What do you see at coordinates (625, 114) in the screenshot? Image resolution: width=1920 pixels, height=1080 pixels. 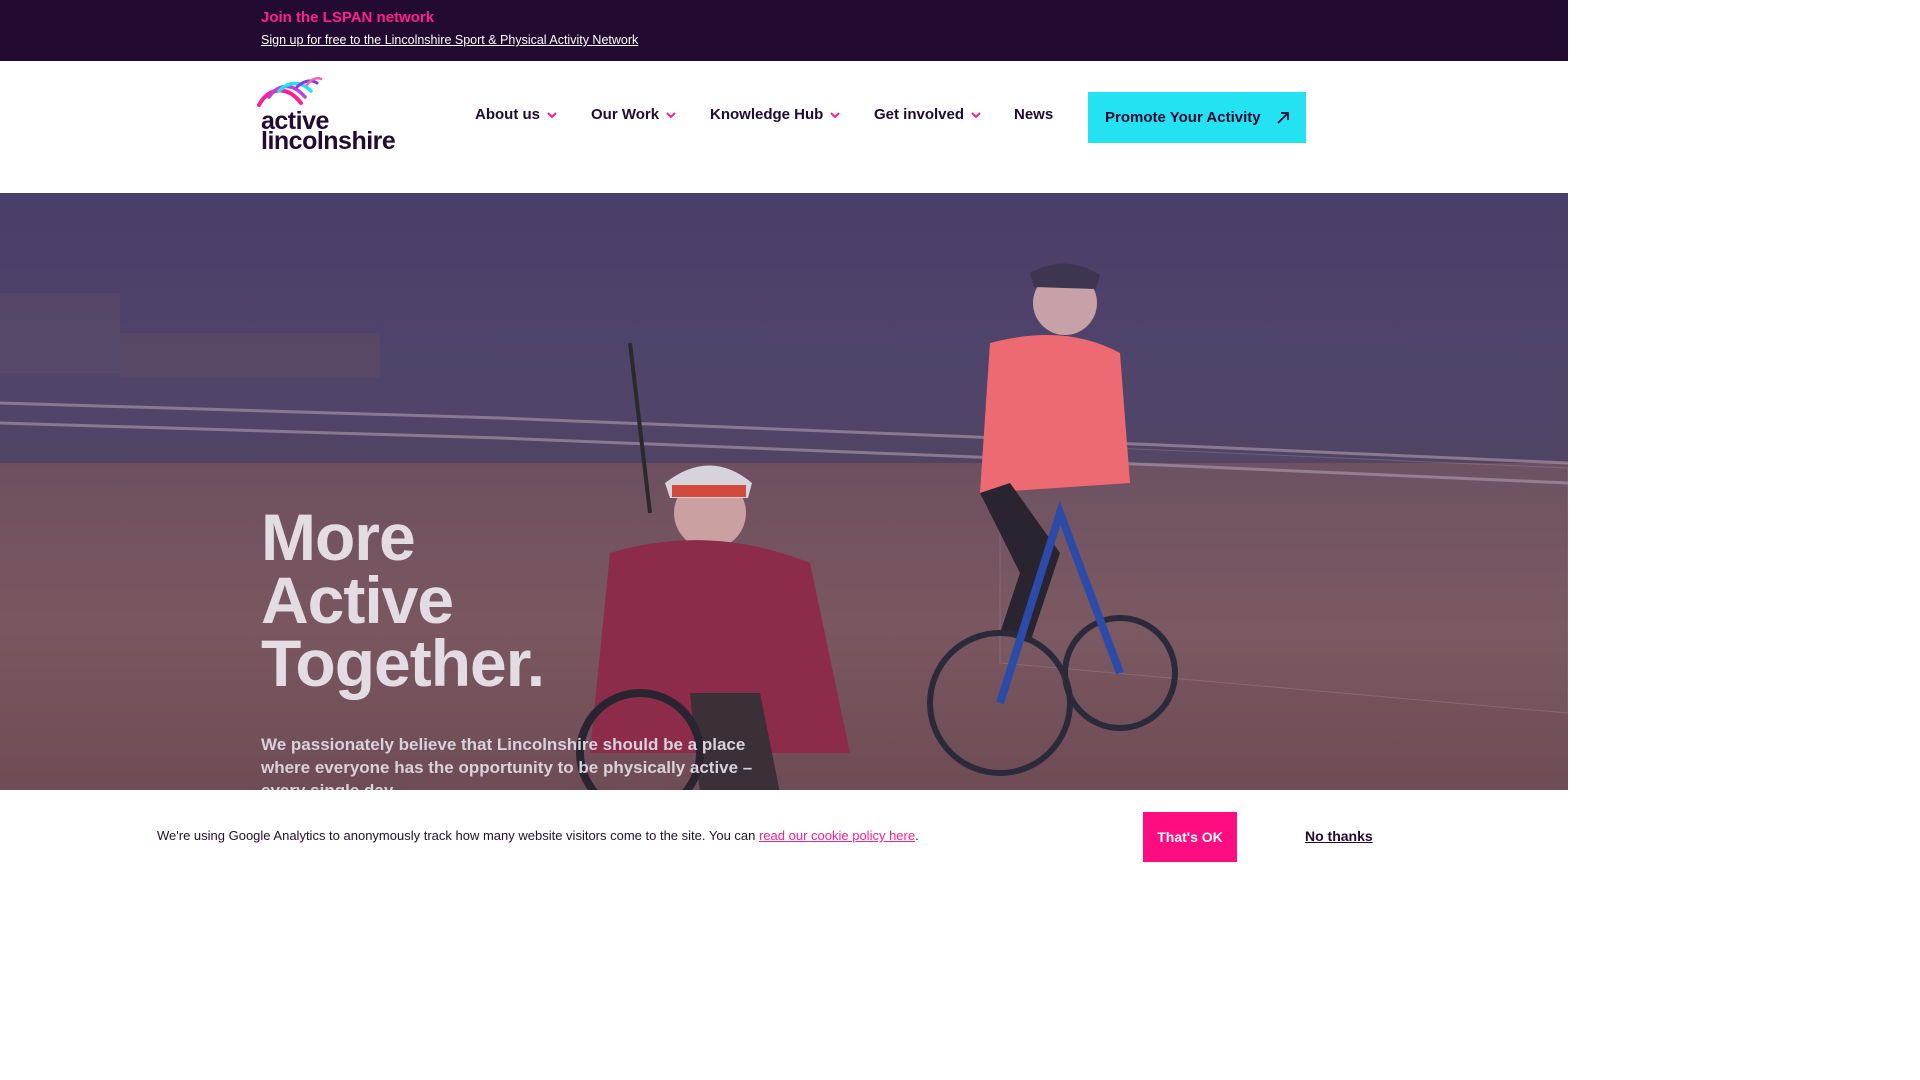 I see `nav-item-label: Our Work` at bounding box center [625, 114].